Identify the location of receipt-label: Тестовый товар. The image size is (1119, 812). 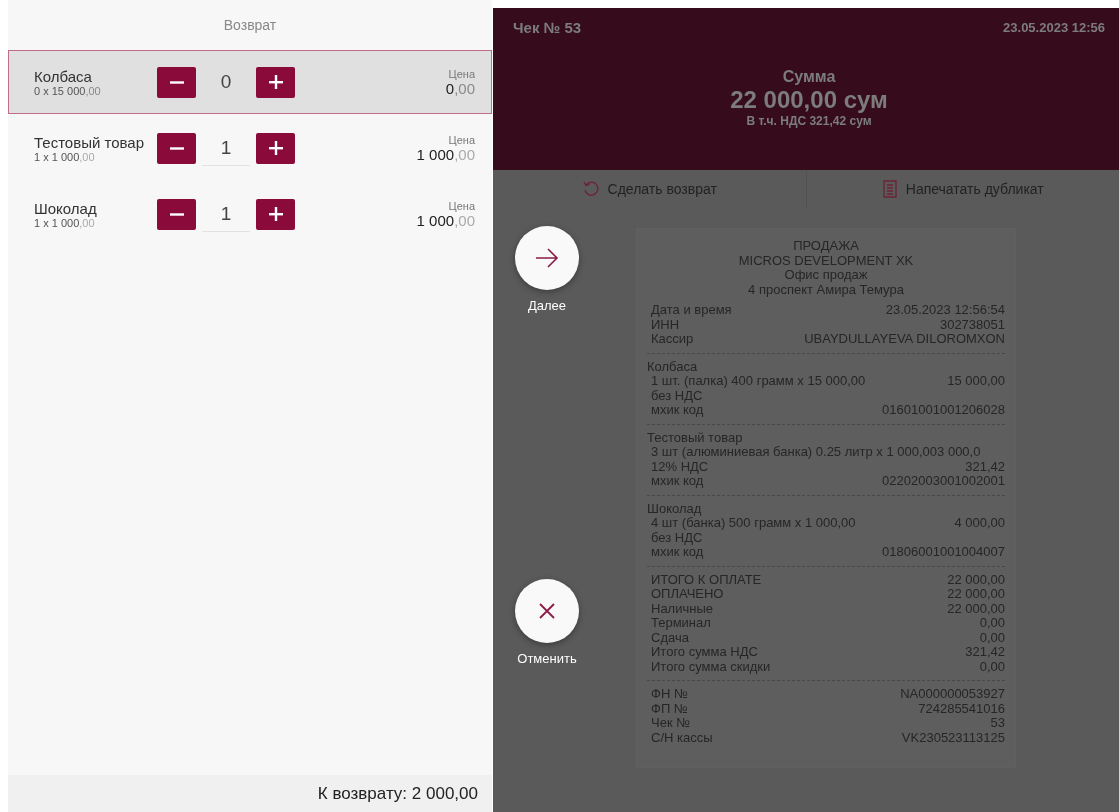
(695, 437).